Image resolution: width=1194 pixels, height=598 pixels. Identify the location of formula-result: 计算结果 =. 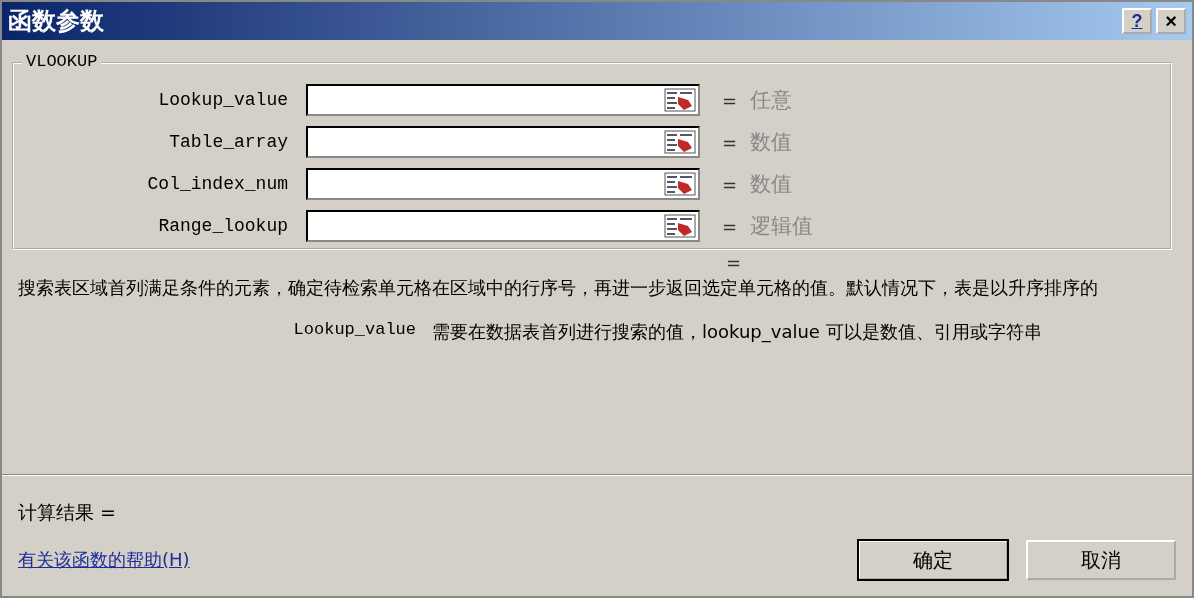
(67, 512).